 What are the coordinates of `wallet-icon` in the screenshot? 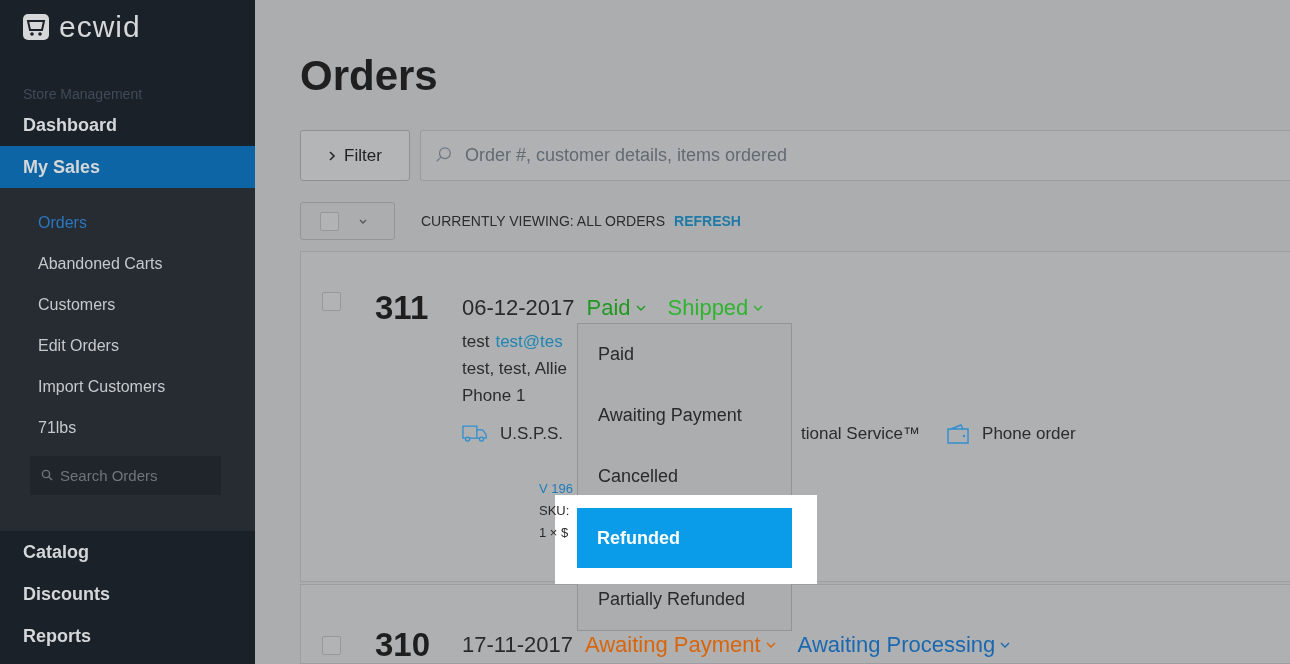 It's located at (958, 433).